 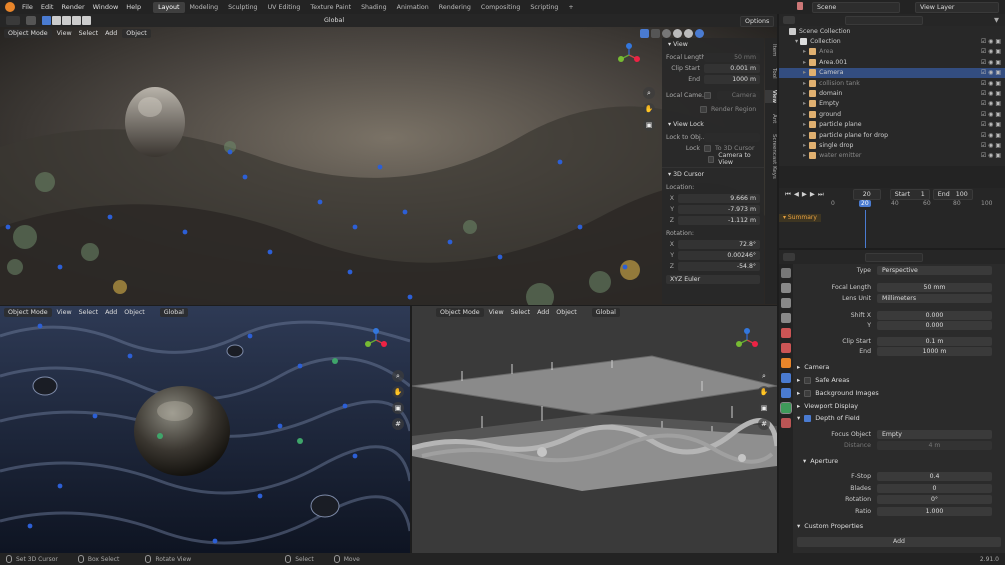 I want to click on clip-start-prop-field: 0.1 m, so click(x=934, y=341).